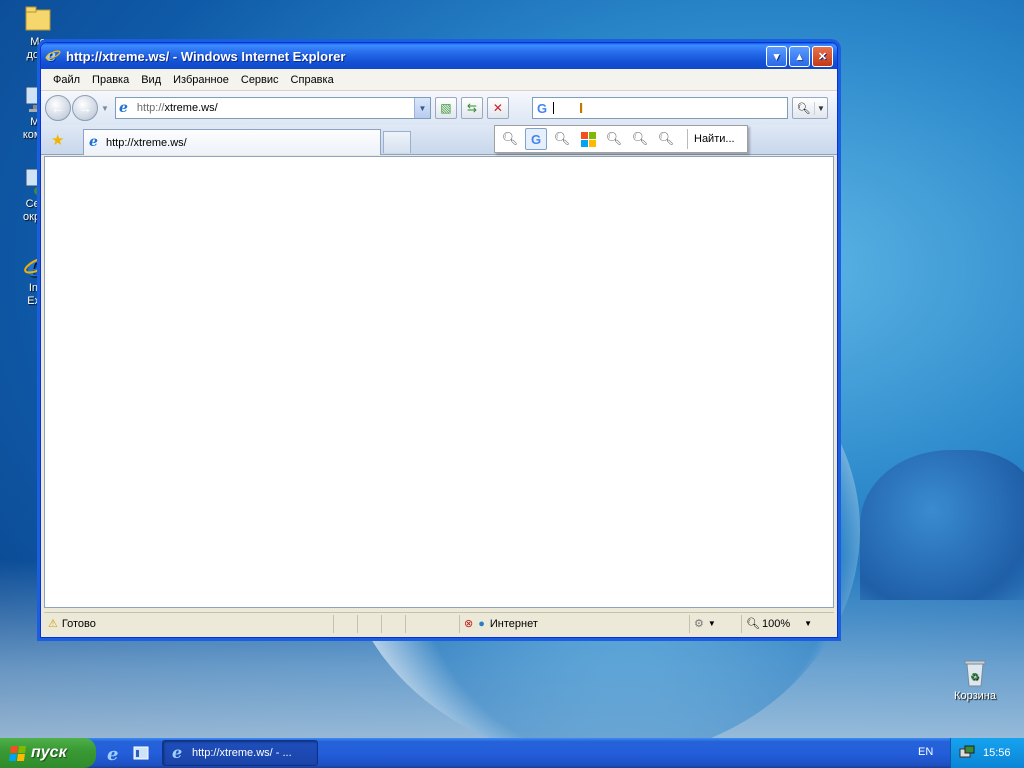 This screenshot has width=1024, height=768. What do you see at coordinates (397, 142) in the screenshot?
I see `new-tab-button` at bounding box center [397, 142].